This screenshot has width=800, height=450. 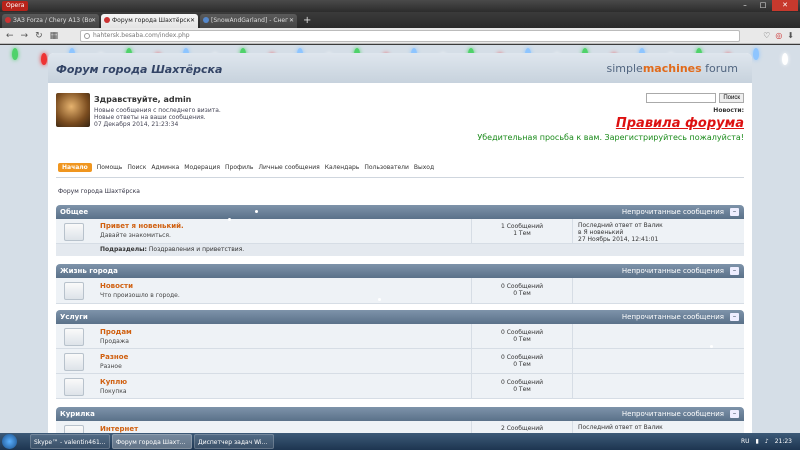 What do you see at coordinates (113, 132) in the screenshot?
I see `snowflake` at bounding box center [113, 132].